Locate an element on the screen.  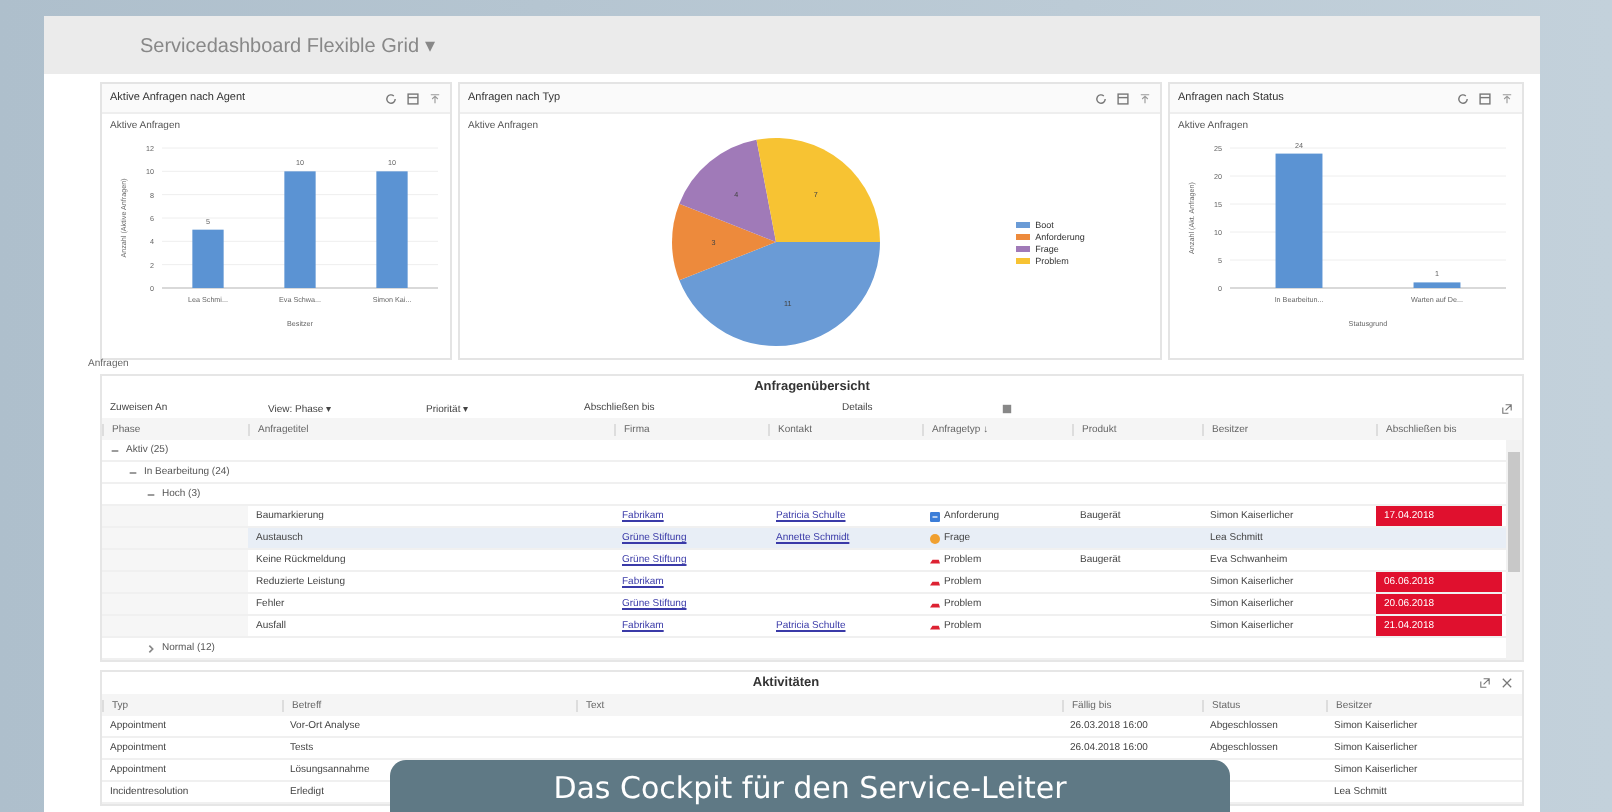
scrollbar is located at coordinates (1514, 550).